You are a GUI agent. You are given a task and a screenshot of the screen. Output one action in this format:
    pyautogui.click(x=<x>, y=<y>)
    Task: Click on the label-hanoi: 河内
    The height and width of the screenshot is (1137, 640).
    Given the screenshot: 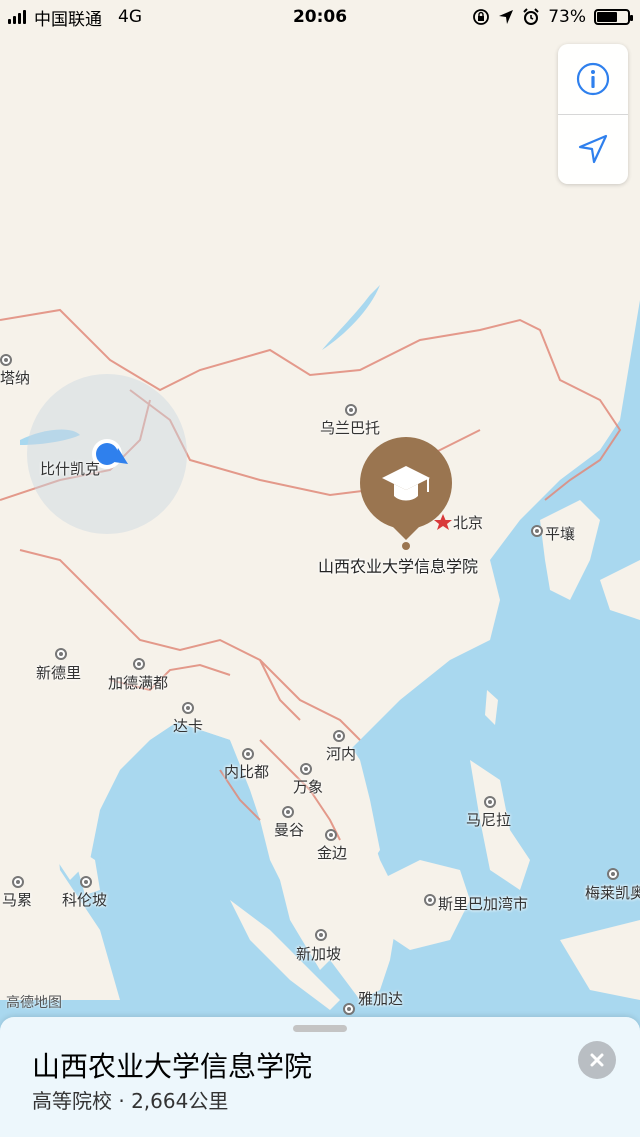 What is the action you would take?
    pyautogui.click(x=341, y=754)
    